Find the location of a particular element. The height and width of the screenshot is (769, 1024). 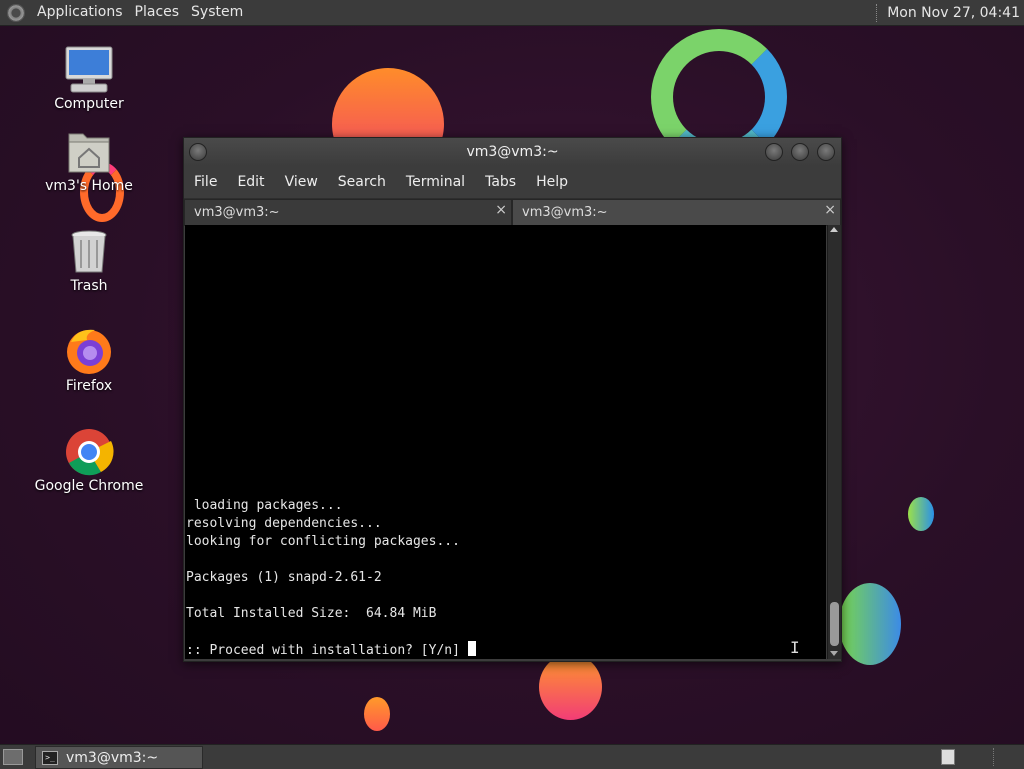

desktop-icon-label: vm3's Home is located at coordinates (89, 186).